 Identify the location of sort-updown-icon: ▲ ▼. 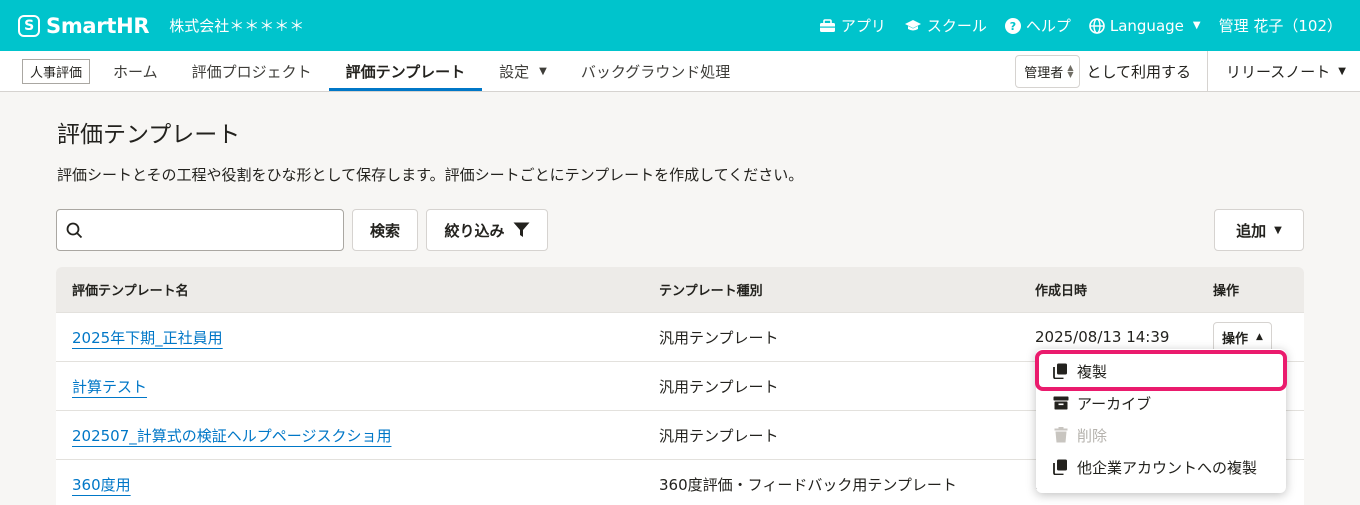
(1070, 71).